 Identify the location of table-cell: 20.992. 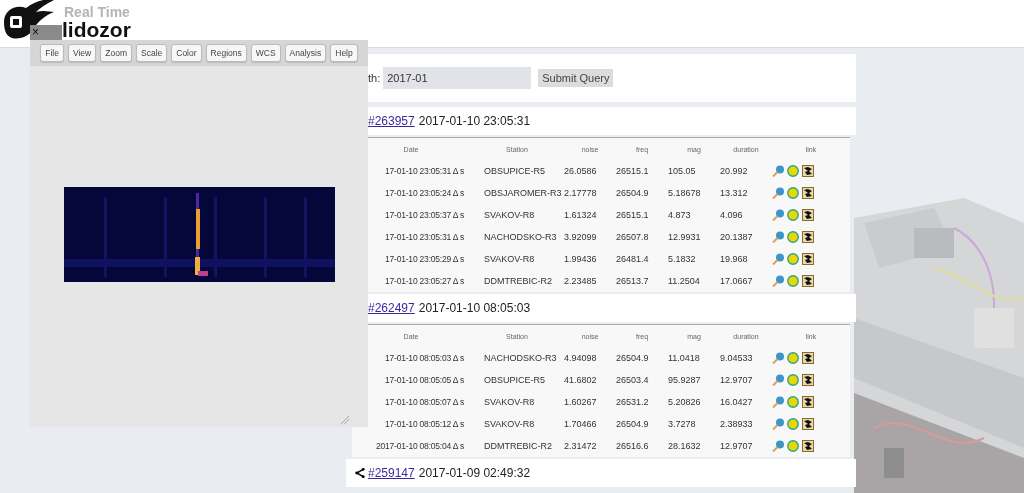
(746, 171).